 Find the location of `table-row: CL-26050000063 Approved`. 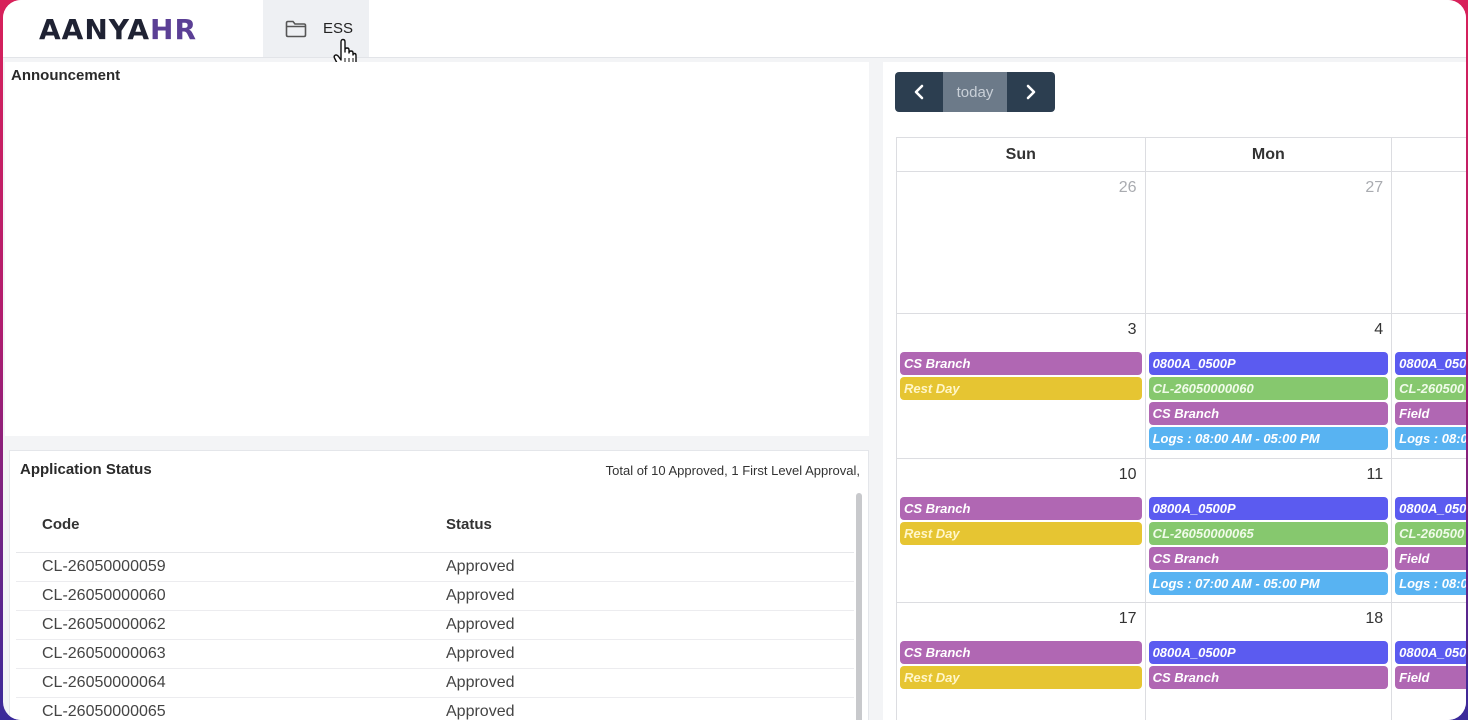

table-row: CL-26050000063 Approved is located at coordinates (435, 654).